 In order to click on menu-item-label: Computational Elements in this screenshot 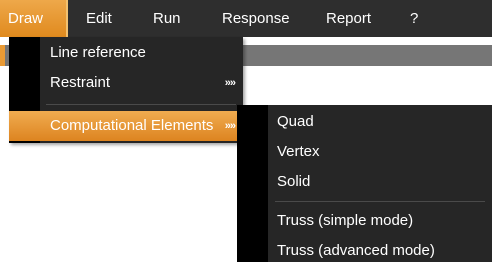, I will do `click(132, 125)`.